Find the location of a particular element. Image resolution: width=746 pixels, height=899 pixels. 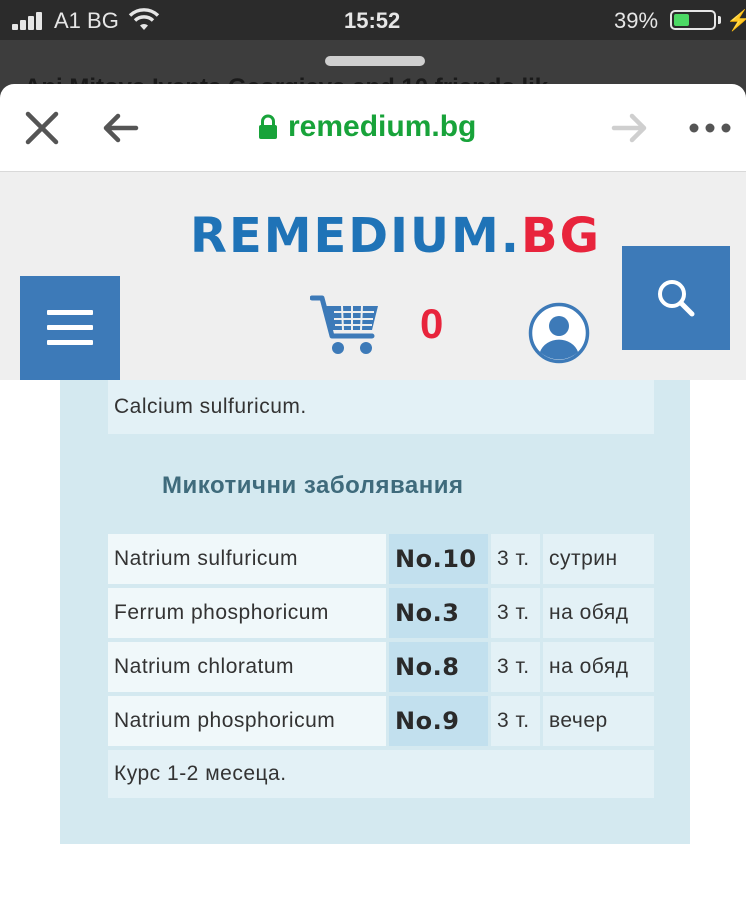

top-text: Calcium sulfuricum. is located at coordinates (381, 407).